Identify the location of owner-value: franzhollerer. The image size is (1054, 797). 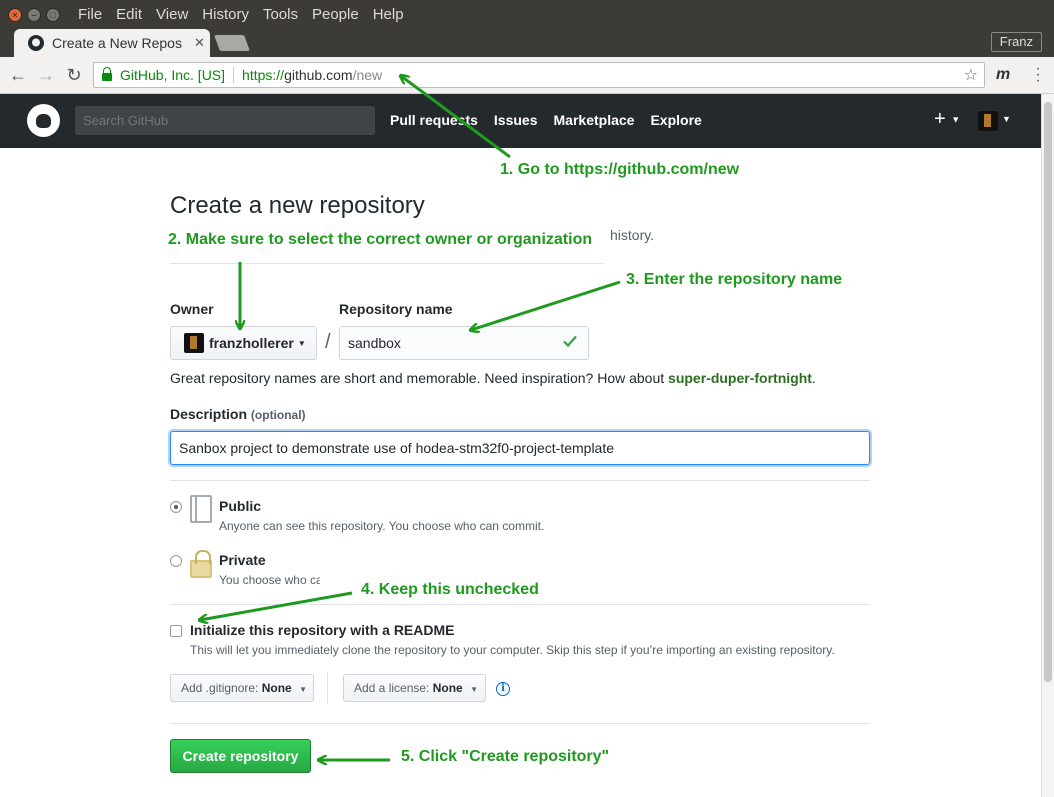
(251, 343).